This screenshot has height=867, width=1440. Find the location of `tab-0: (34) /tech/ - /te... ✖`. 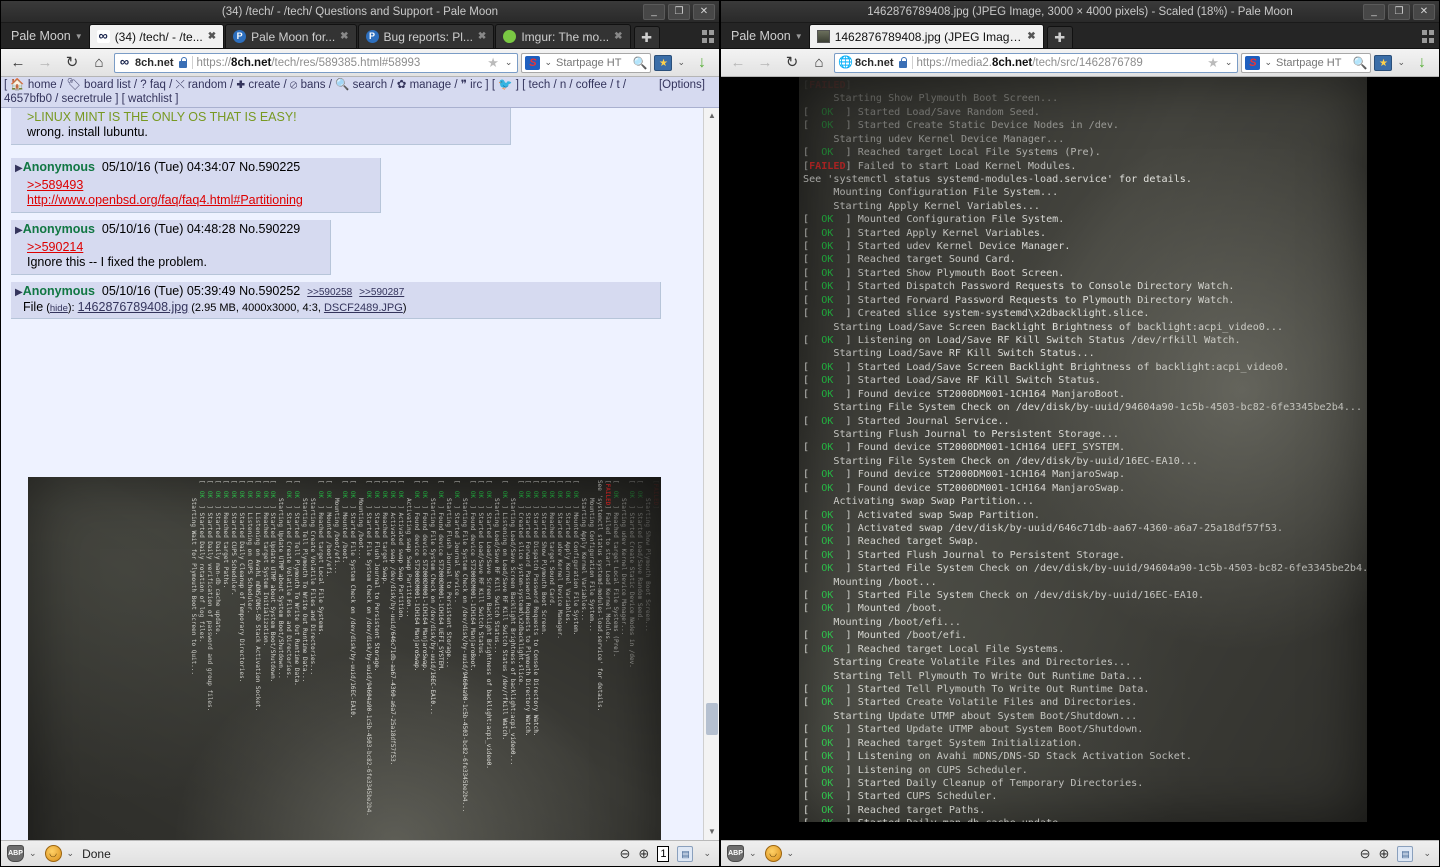

tab-0: (34) /tech/ - /te... ✖ is located at coordinates (156, 36).